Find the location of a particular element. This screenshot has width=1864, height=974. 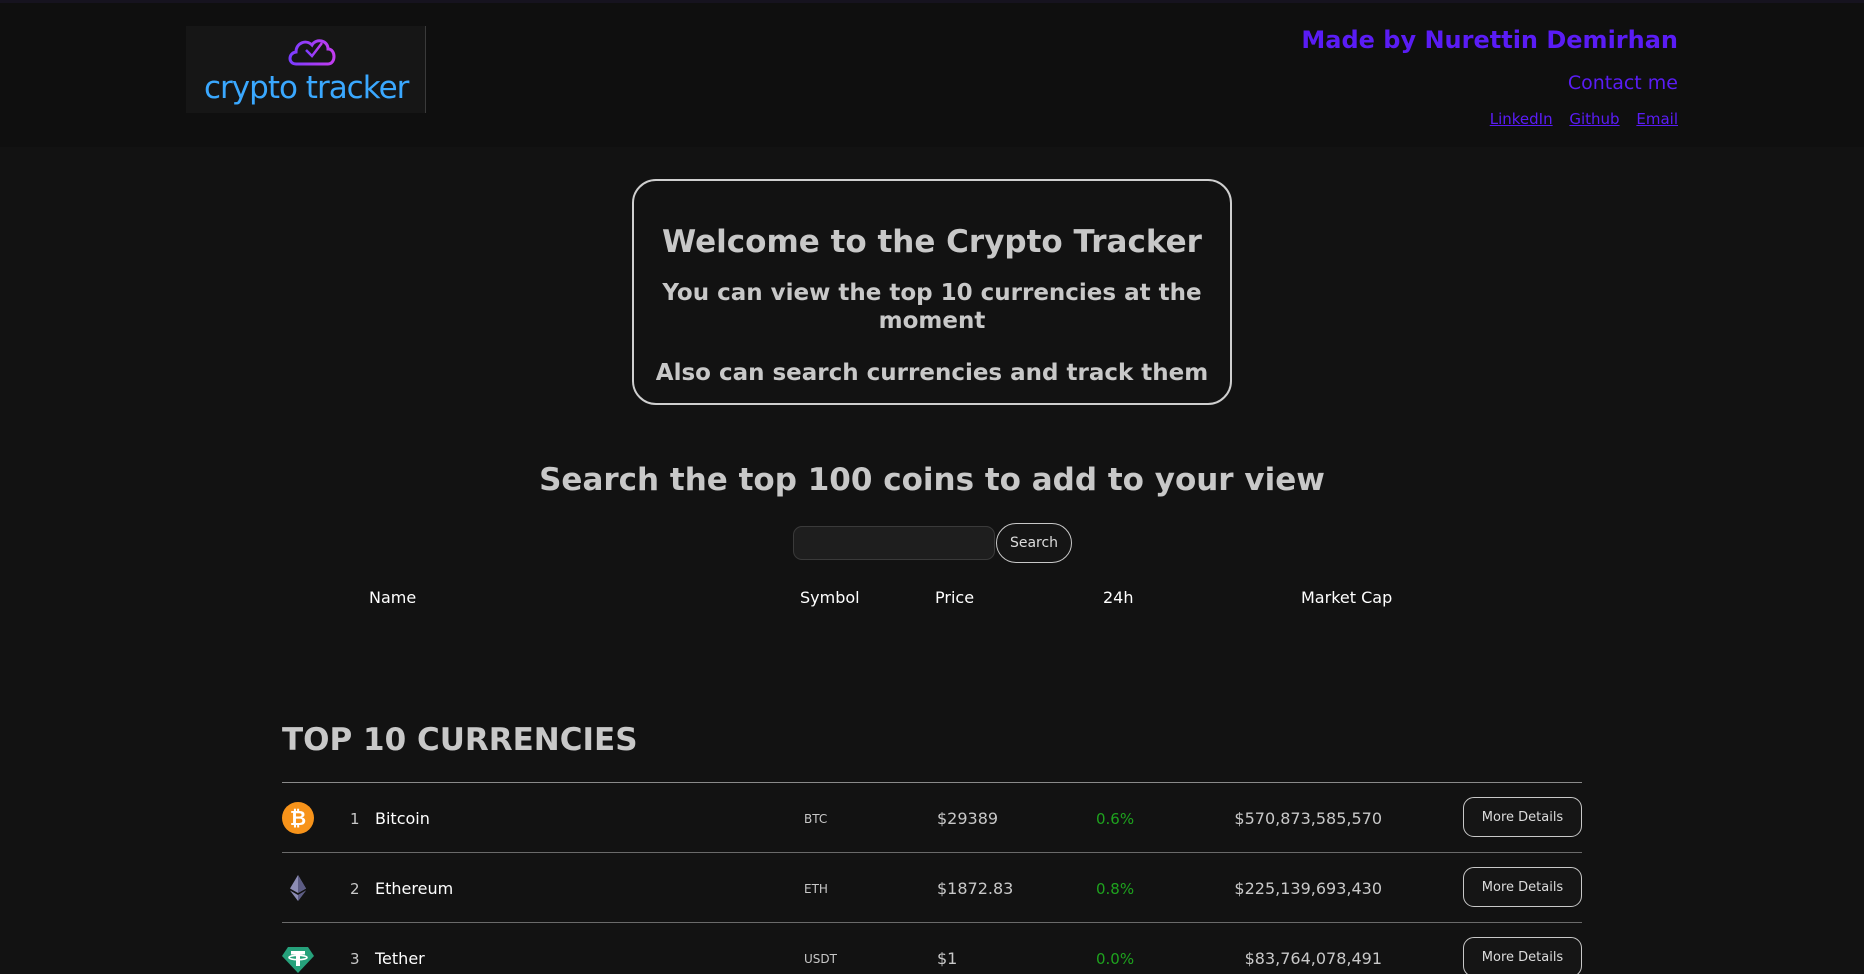

welcome-title: Welcome to the Crypto Tracker is located at coordinates (932, 242).